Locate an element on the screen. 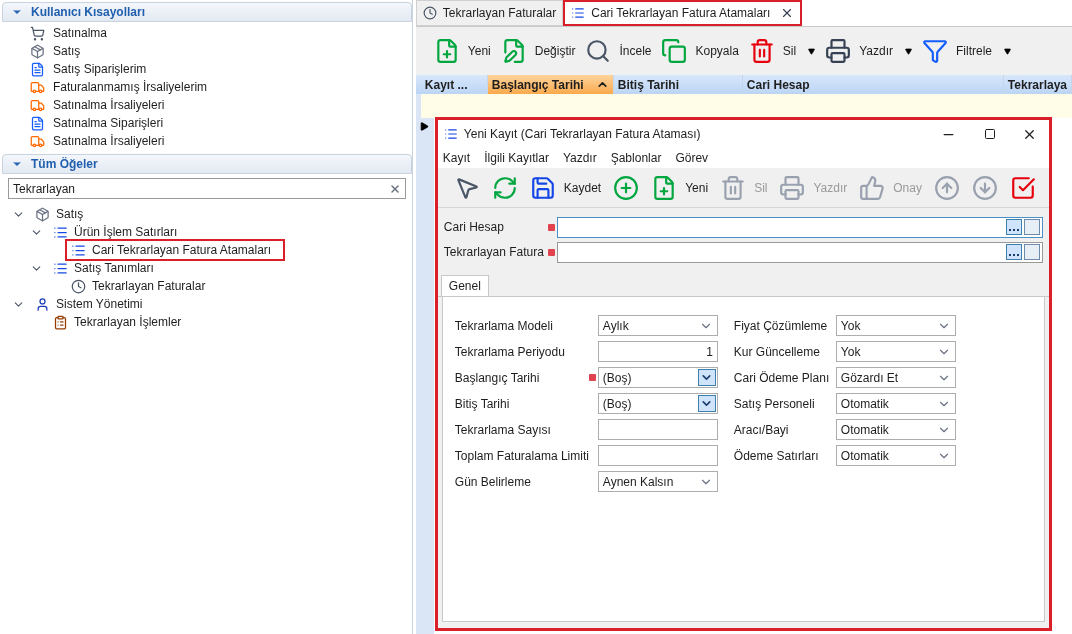 This screenshot has width=1072, height=634. approve-icon is located at coordinates (872, 187).